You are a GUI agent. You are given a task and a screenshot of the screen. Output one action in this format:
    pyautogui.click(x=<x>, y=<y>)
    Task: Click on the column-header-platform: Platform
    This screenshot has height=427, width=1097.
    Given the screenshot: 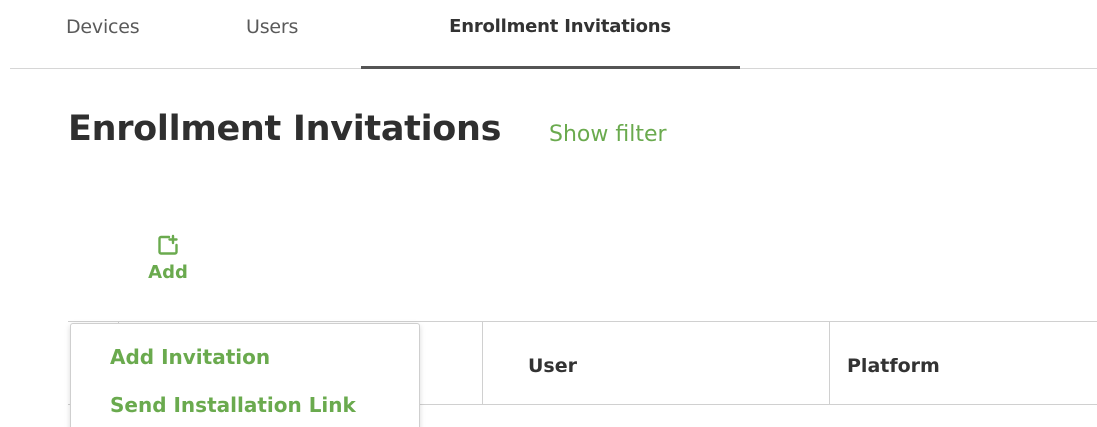 What is the action you would take?
    pyautogui.click(x=893, y=366)
    